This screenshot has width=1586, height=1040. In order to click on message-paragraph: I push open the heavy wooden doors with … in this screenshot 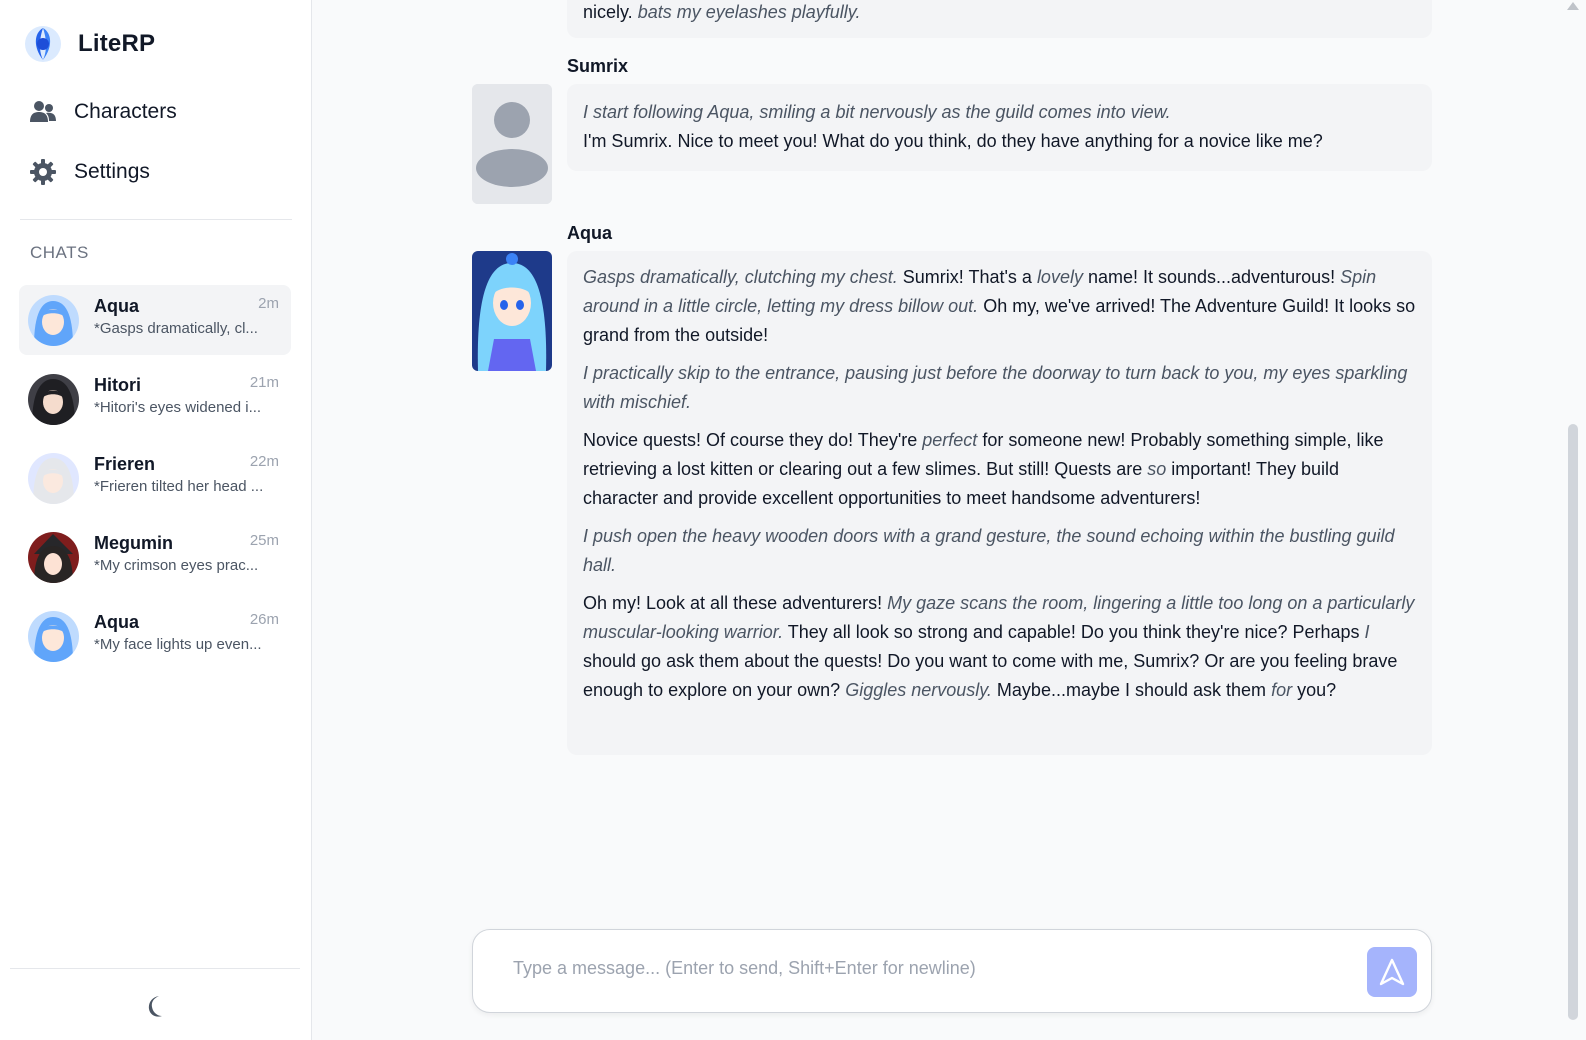, I will do `click(999, 551)`.